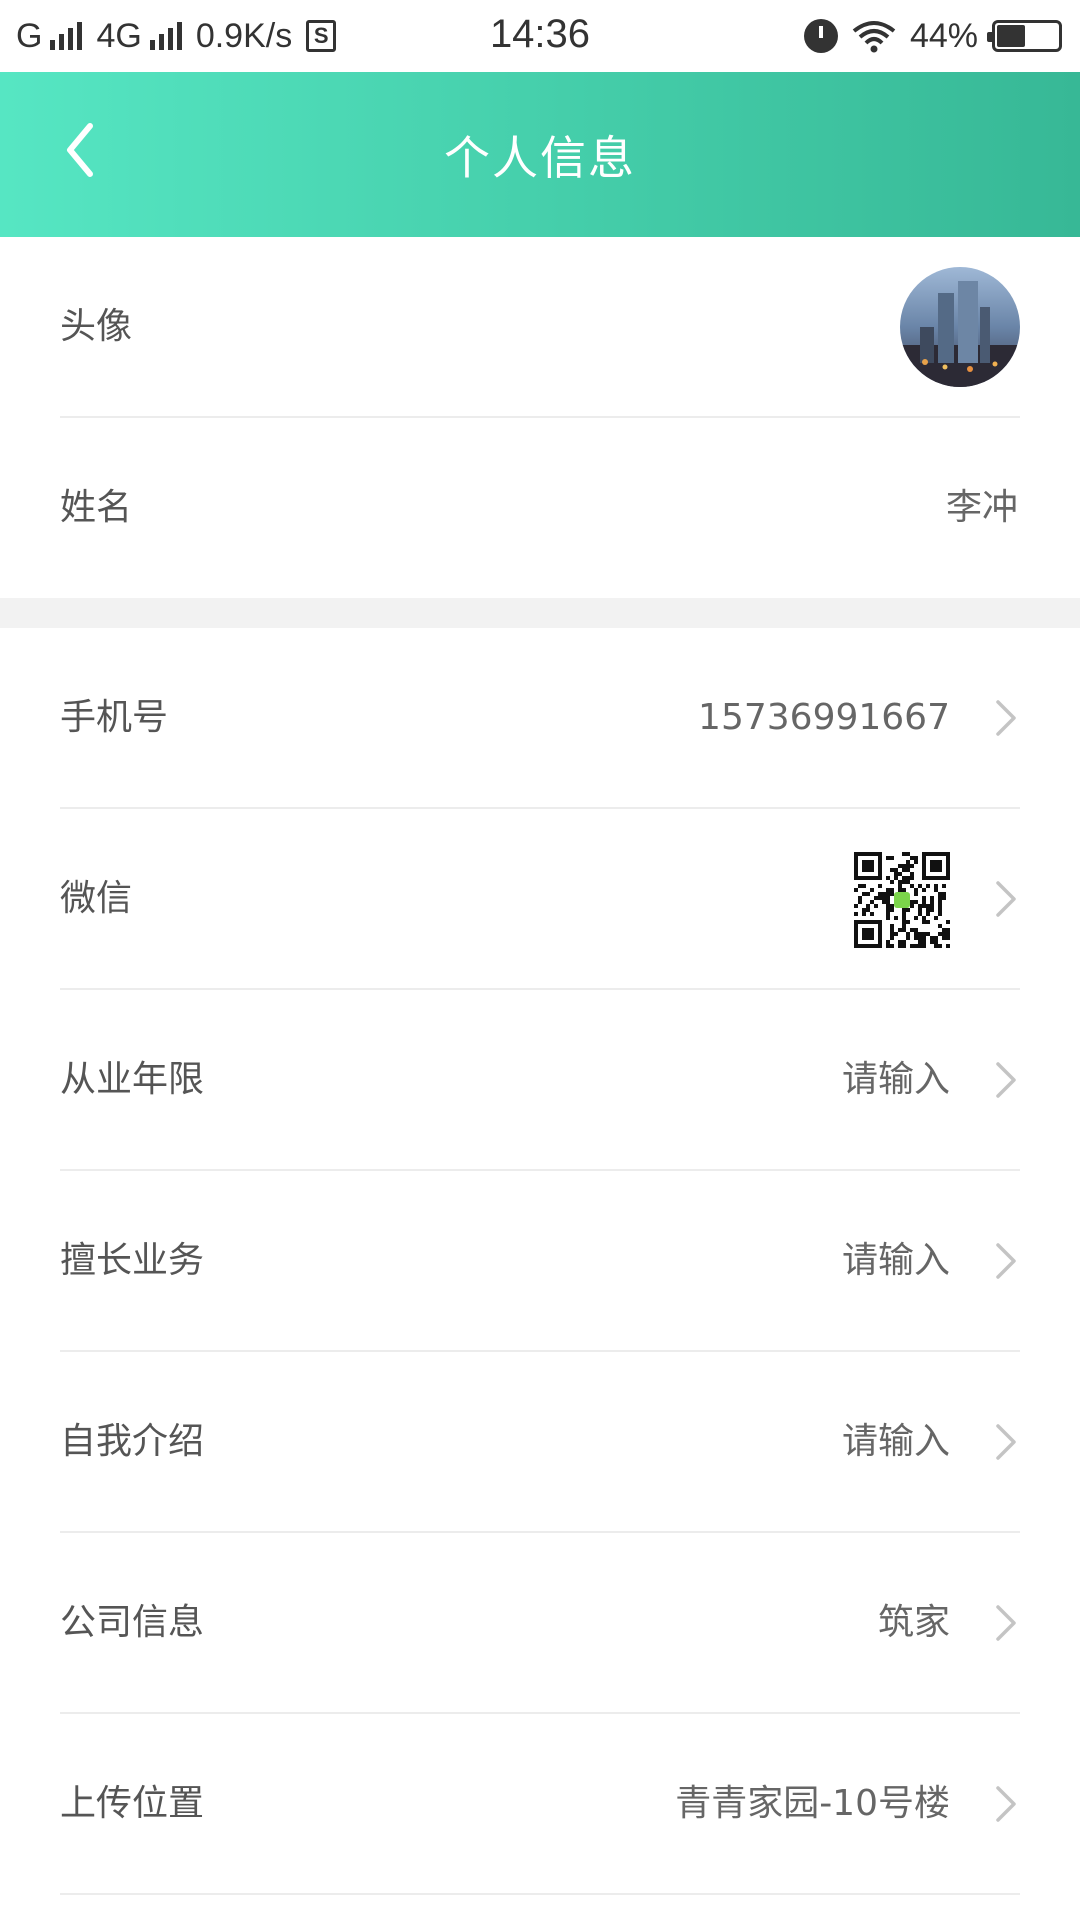  Describe the element at coordinates (132, 1441) in the screenshot. I see `intro-label: 自我介绍` at that location.